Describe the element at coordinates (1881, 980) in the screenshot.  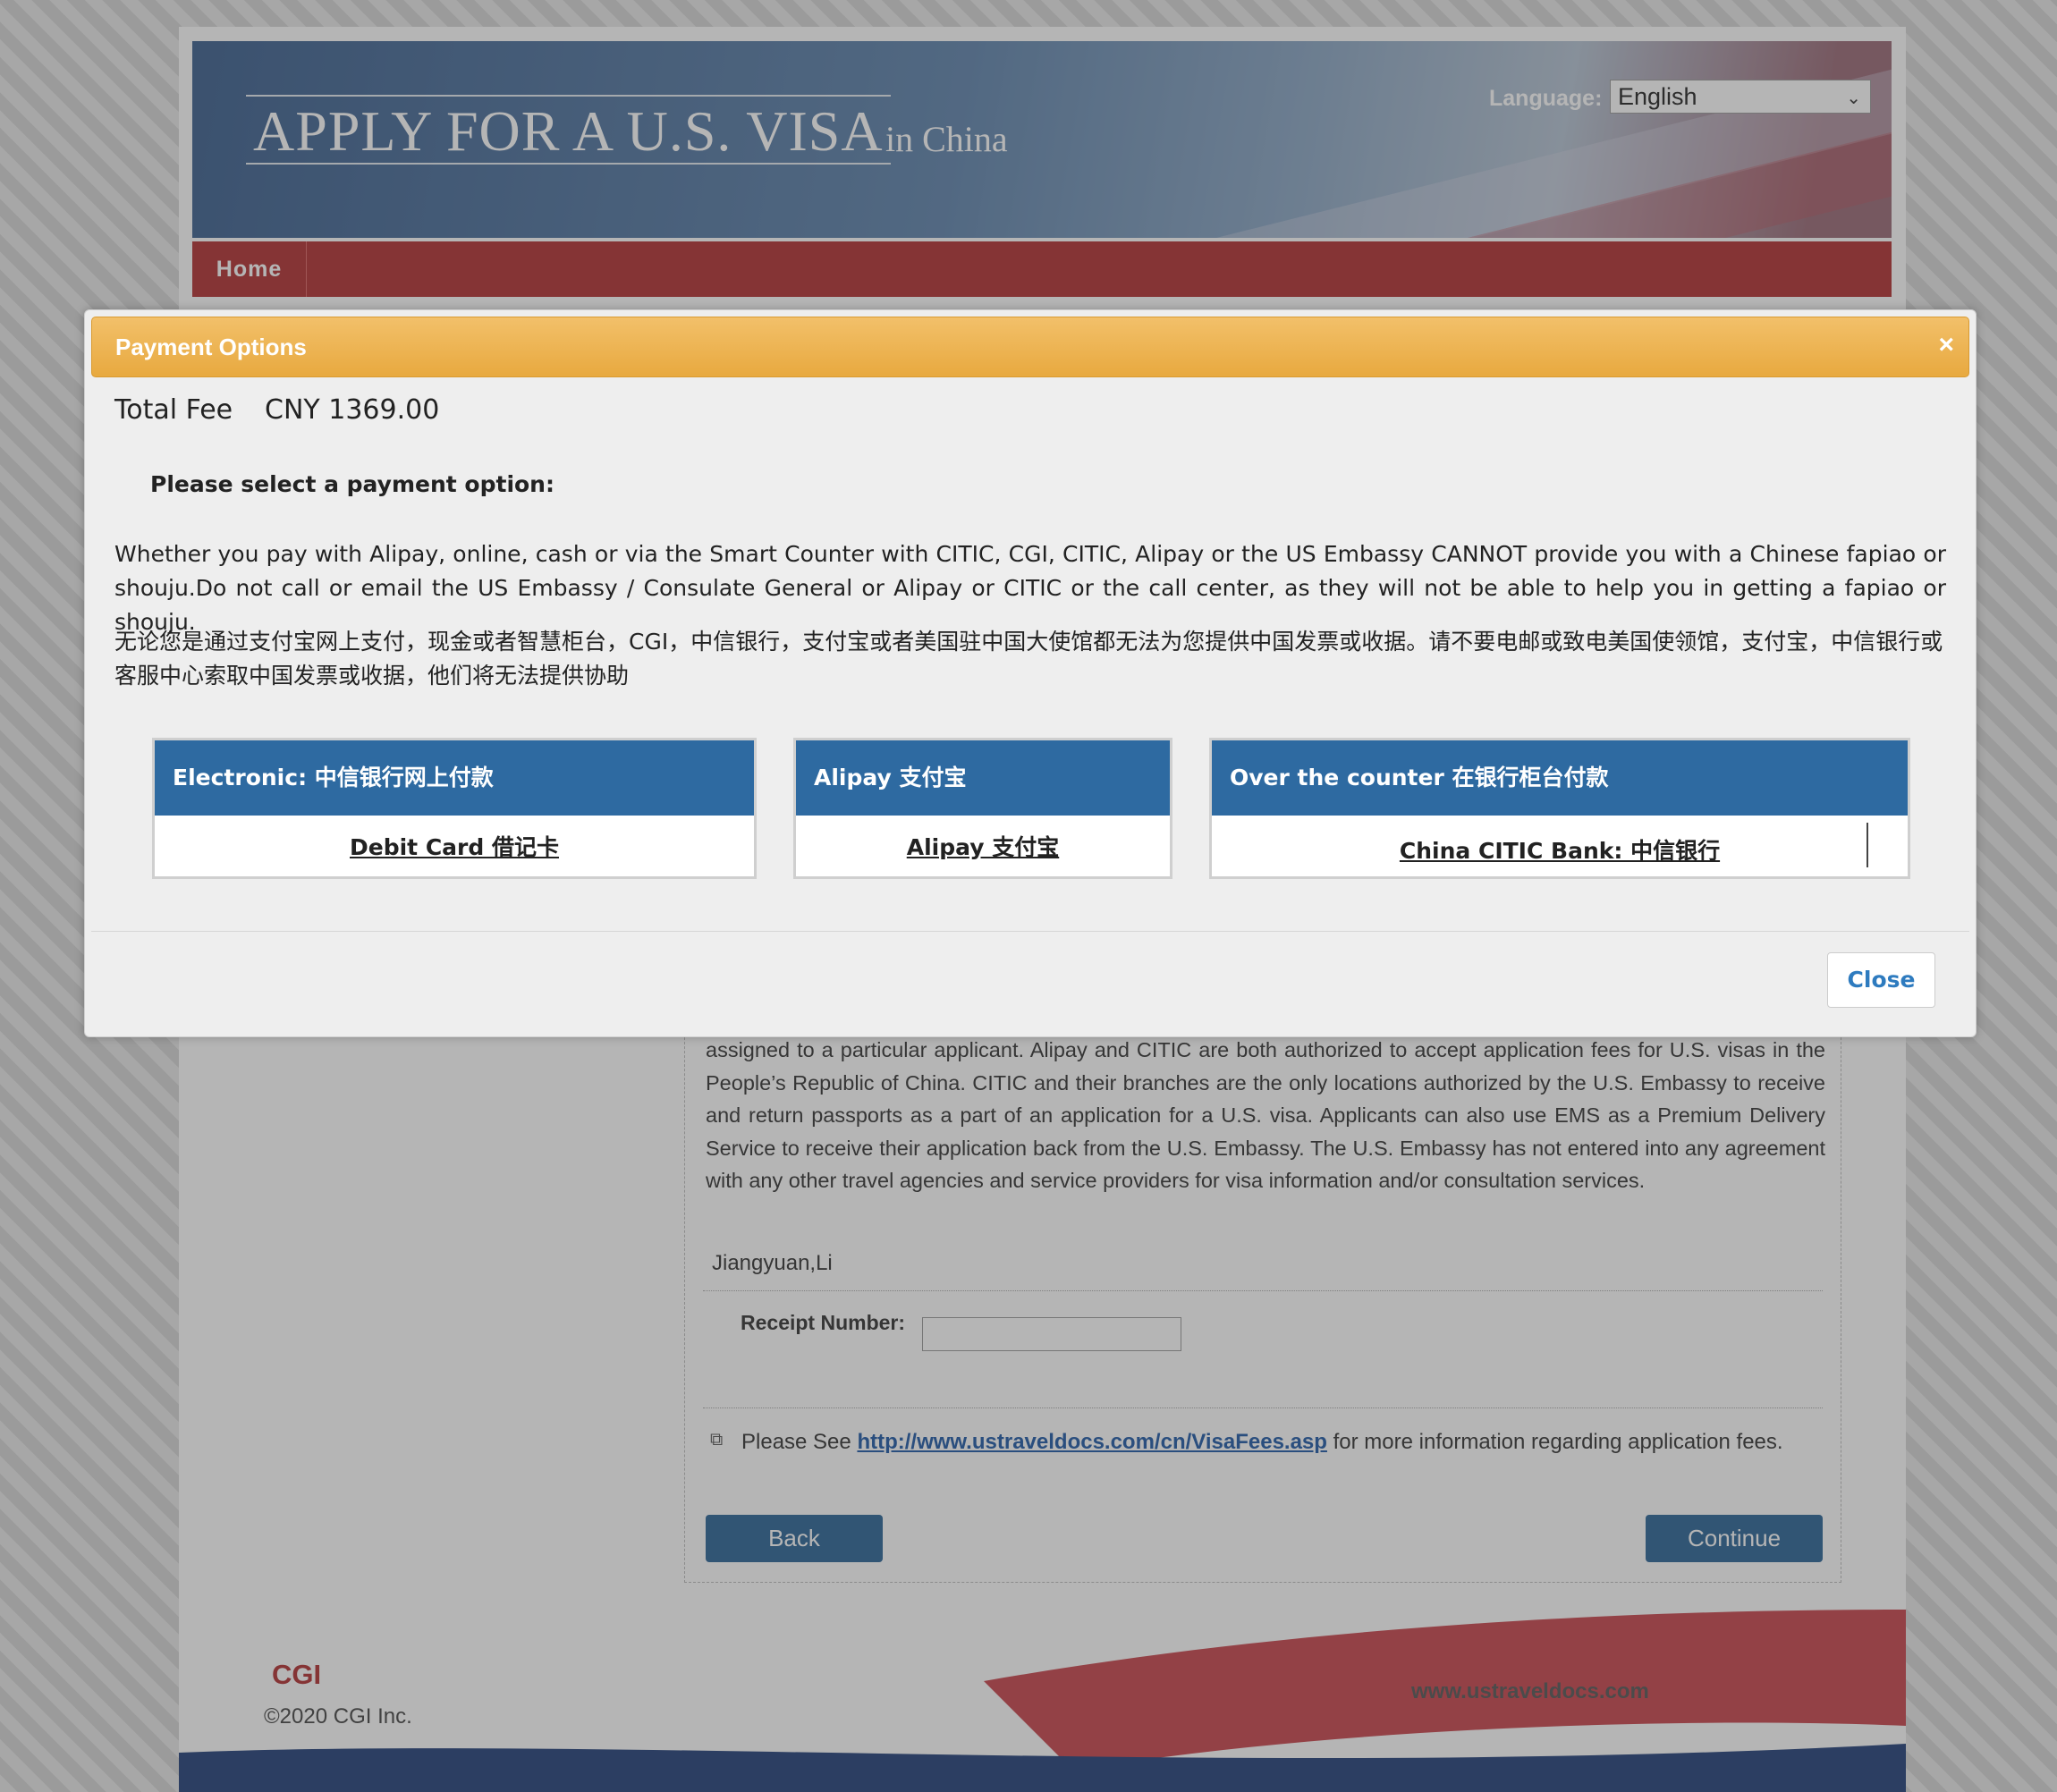
I see `close-button: Close` at that location.